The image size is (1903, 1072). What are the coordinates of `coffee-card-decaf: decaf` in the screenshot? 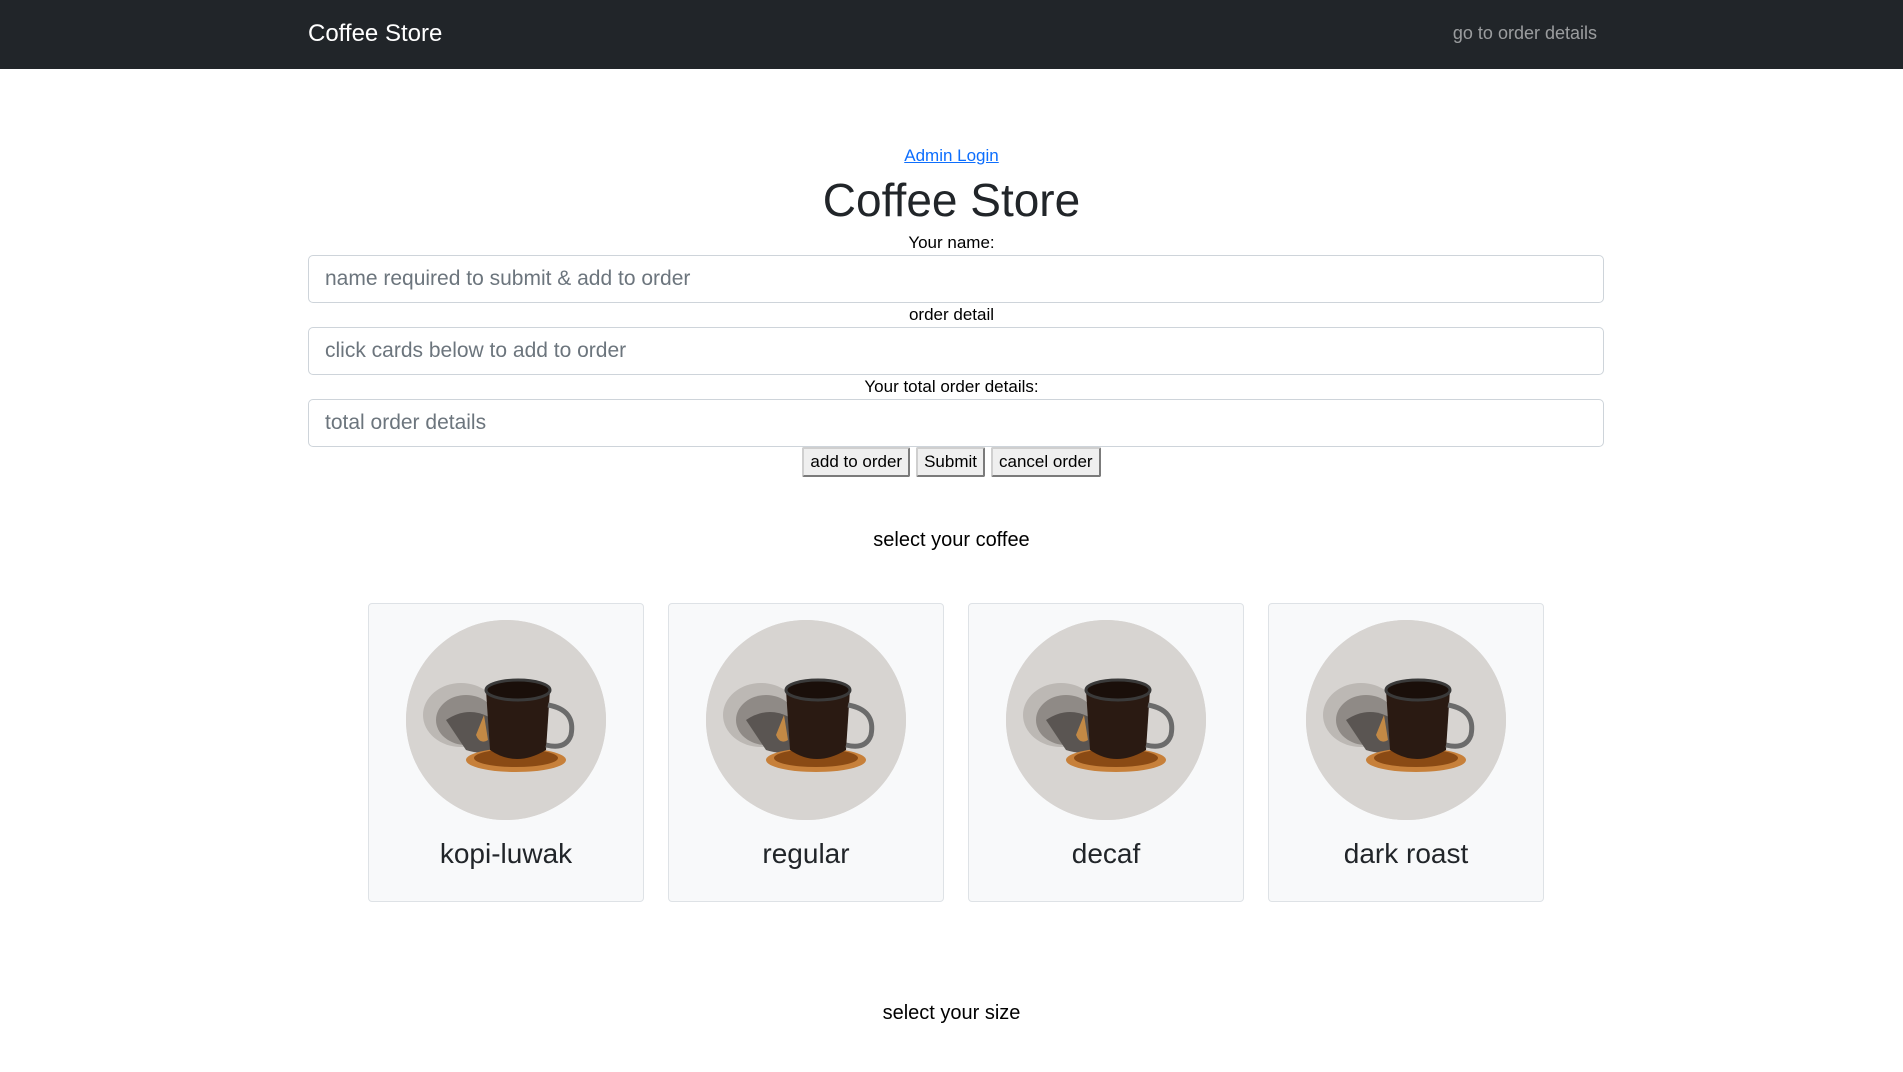 It's located at (1106, 752).